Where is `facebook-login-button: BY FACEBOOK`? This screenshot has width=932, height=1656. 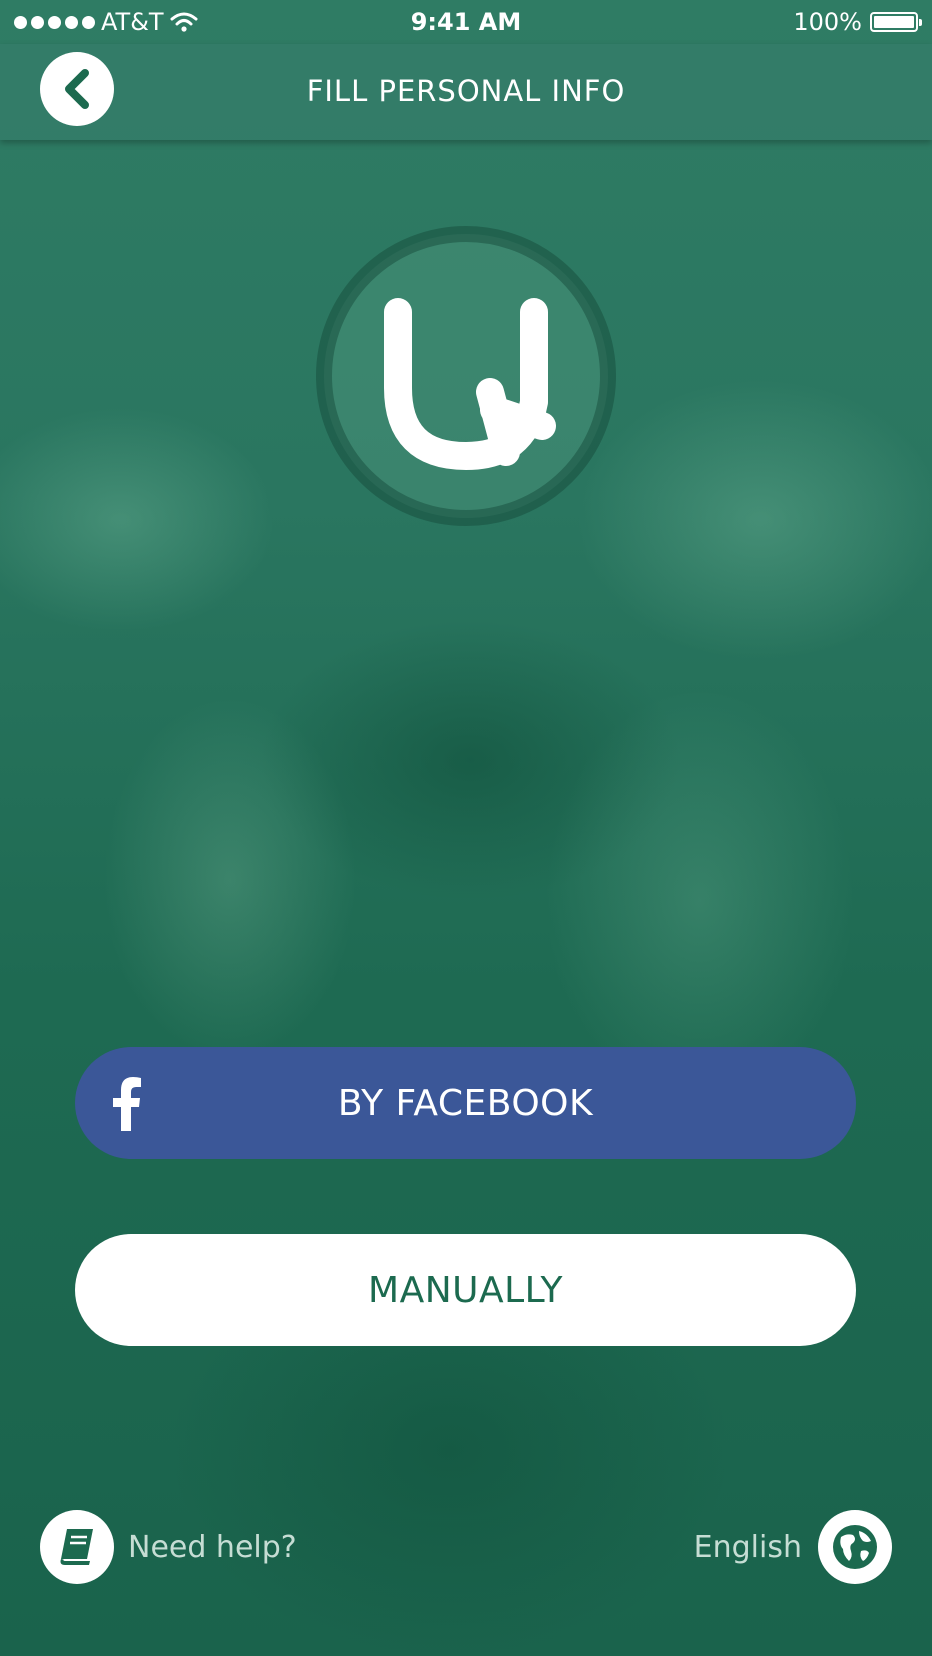 facebook-login-button: BY FACEBOOK is located at coordinates (465, 1103).